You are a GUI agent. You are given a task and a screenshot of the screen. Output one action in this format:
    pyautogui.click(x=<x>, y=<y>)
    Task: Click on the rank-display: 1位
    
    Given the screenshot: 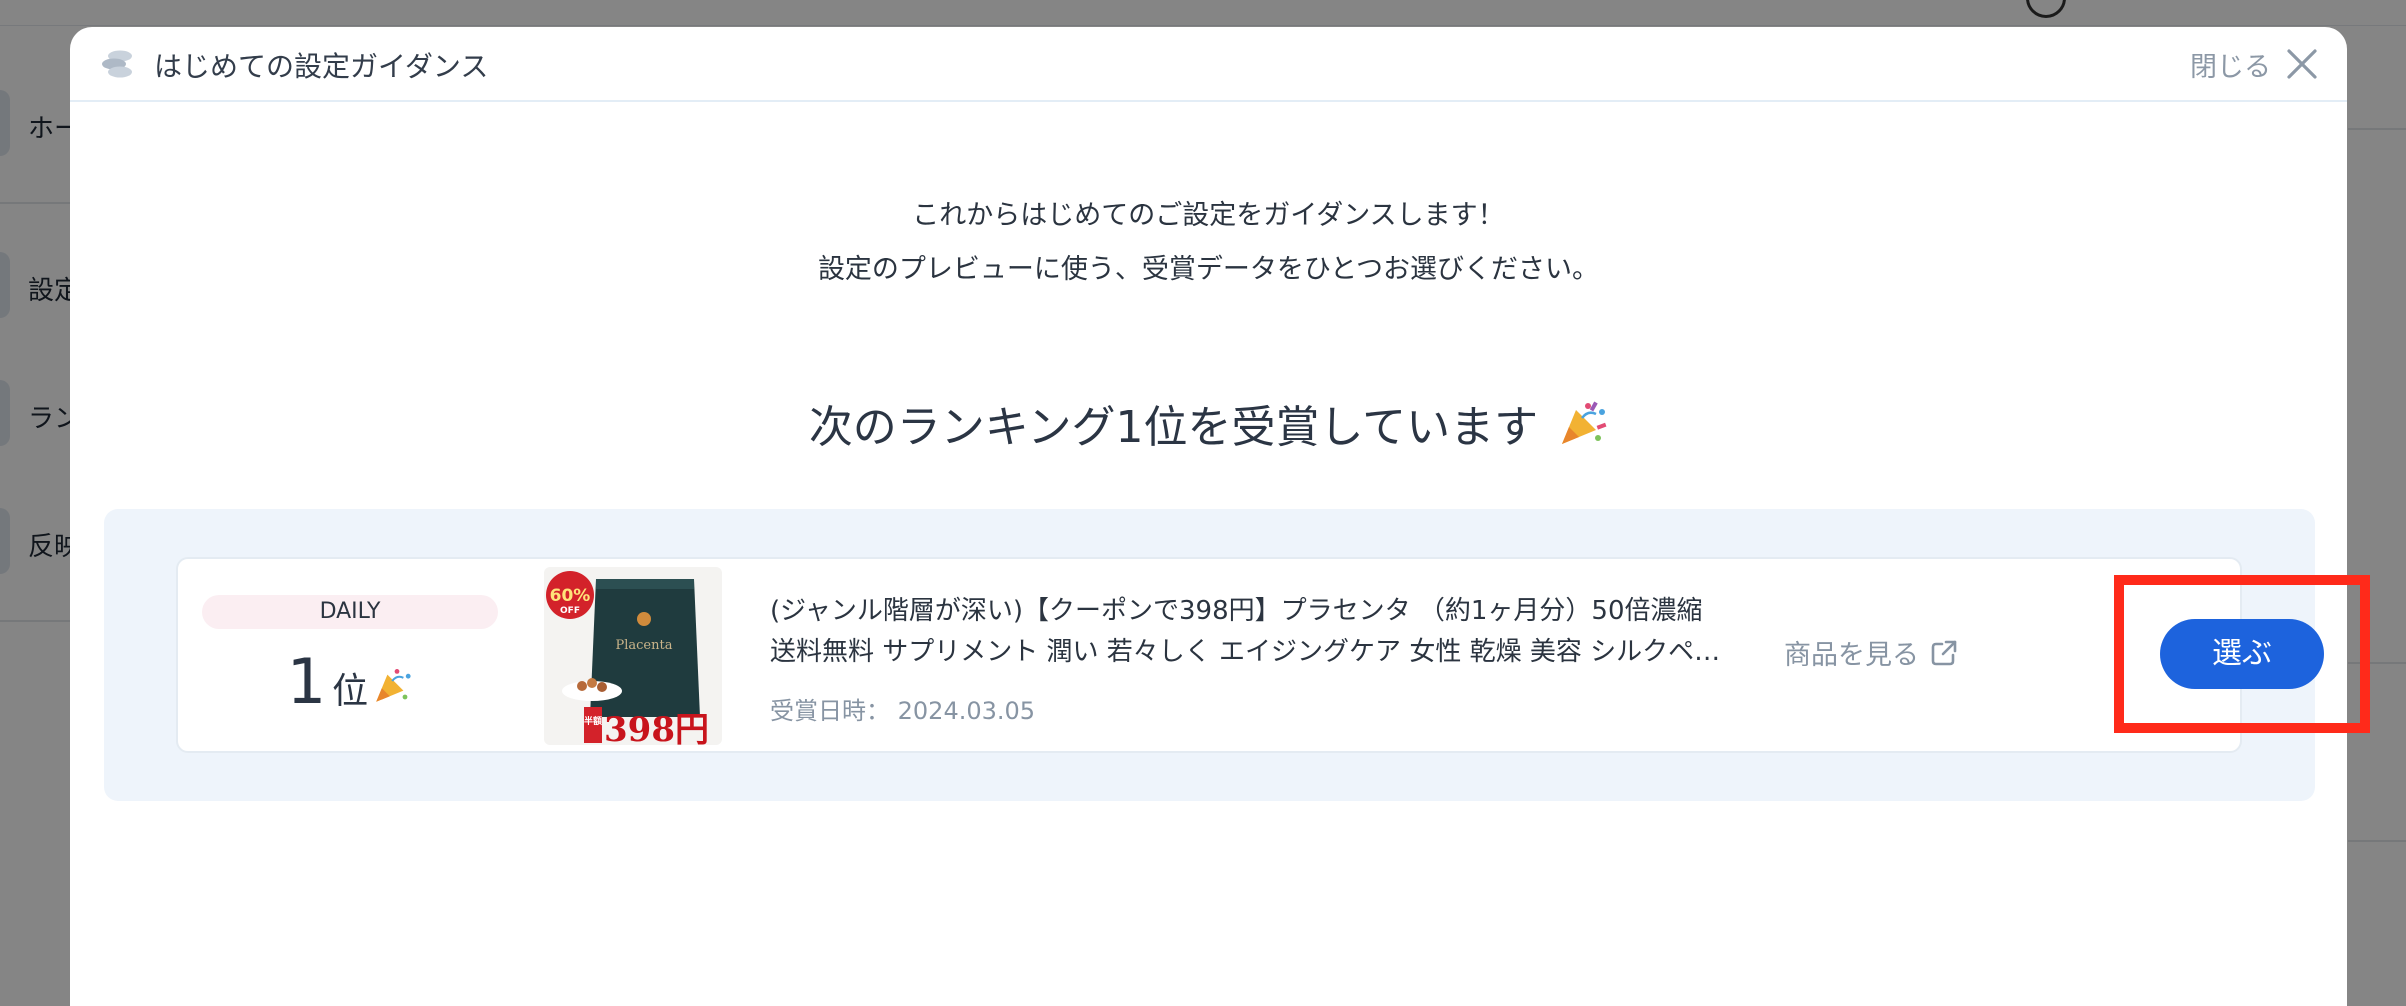 What is the action you would take?
    pyautogui.click(x=350, y=681)
    